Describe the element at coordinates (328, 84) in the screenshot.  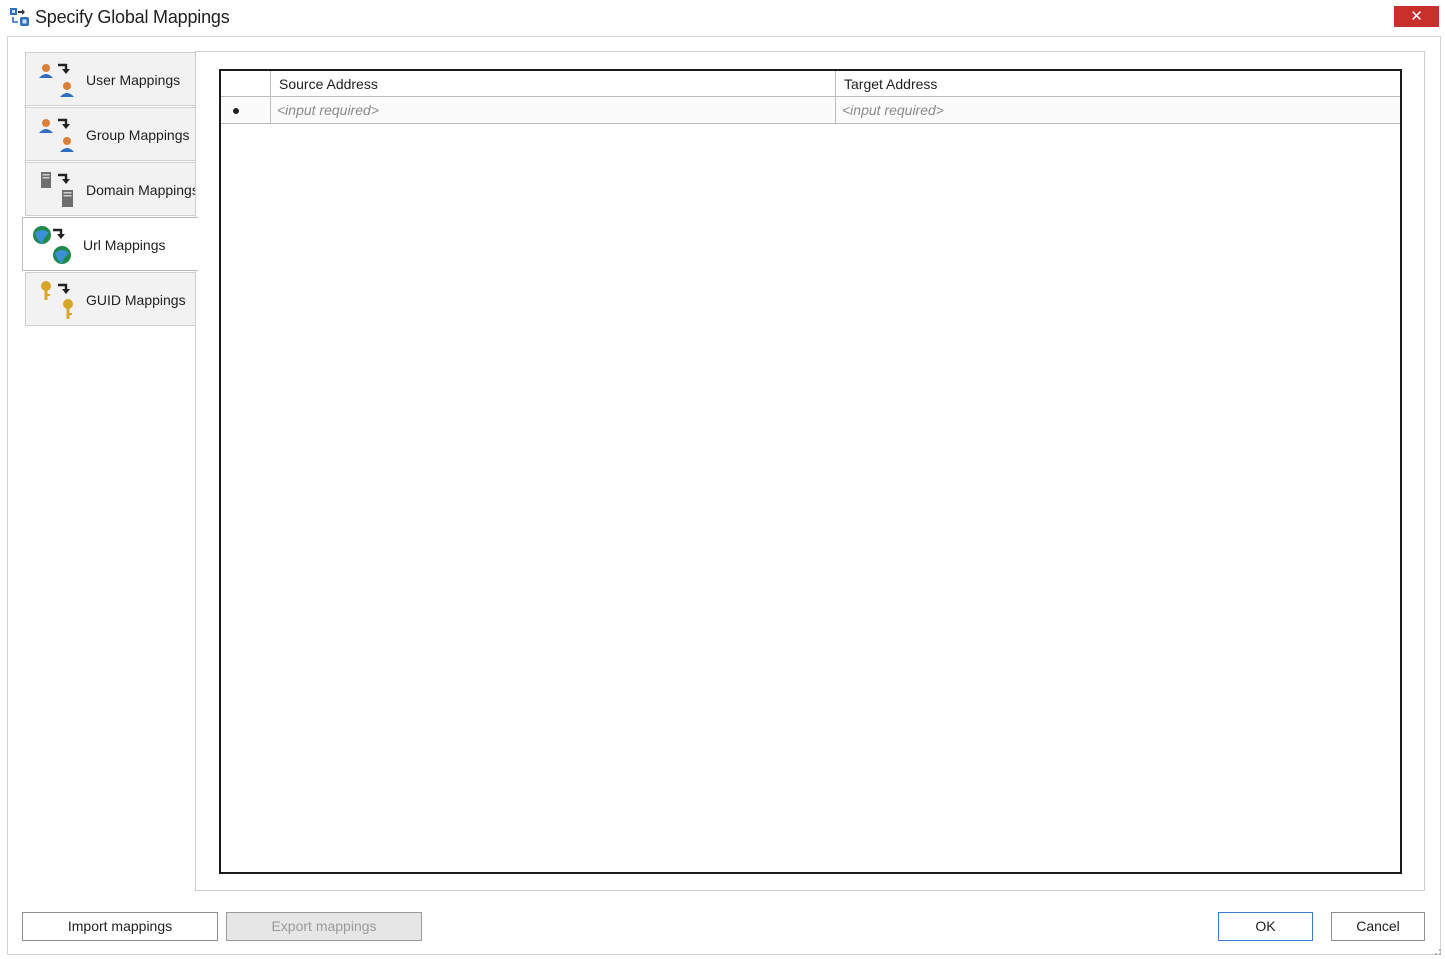
I see `column-header-label: Source Address` at that location.